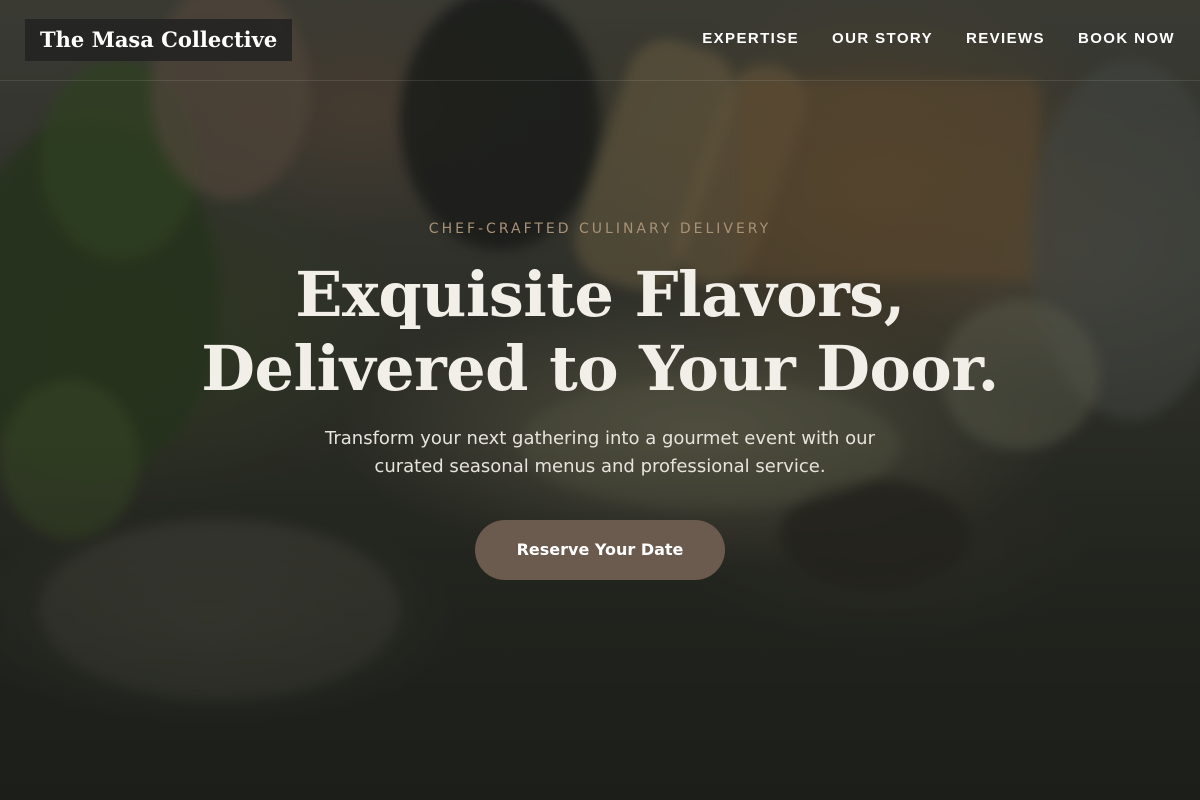 This screenshot has width=1200, height=800. What do you see at coordinates (600, 294) in the screenshot?
I see `hero-headline-line-1: Exquisite Flavors,` at bounding box center [600, 294].